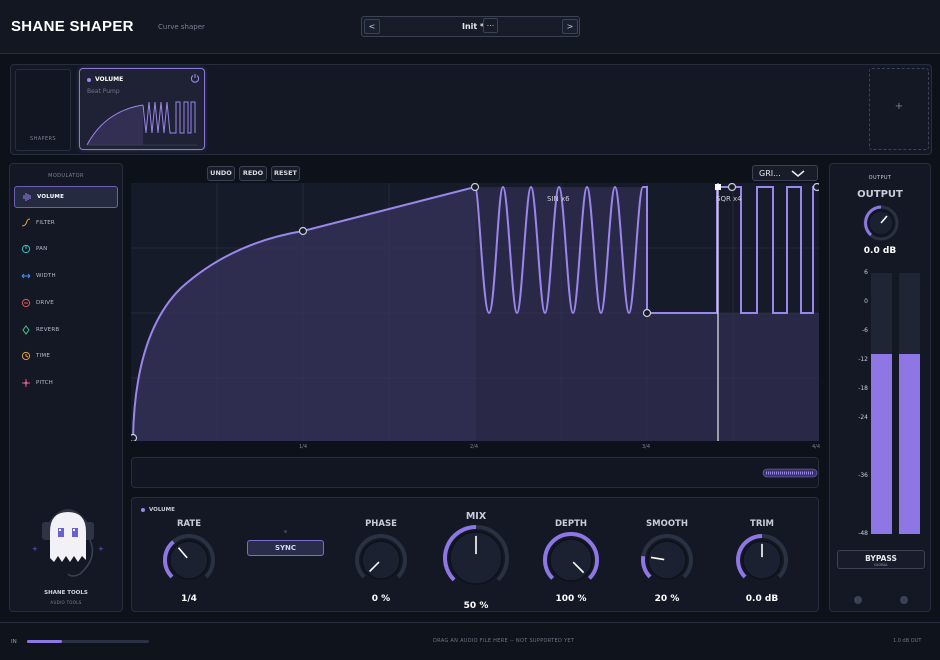 The height and width of the screenshot is (660, 940). What do you see at coordinates (26, 356) in the screenshot?
I see `time-icon` at bounding box center [26, 356].